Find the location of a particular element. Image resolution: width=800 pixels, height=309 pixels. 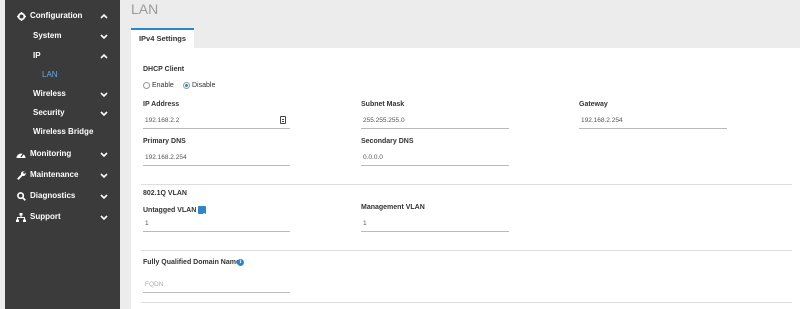

sitemap-icon is located at coordinates (21, 217).